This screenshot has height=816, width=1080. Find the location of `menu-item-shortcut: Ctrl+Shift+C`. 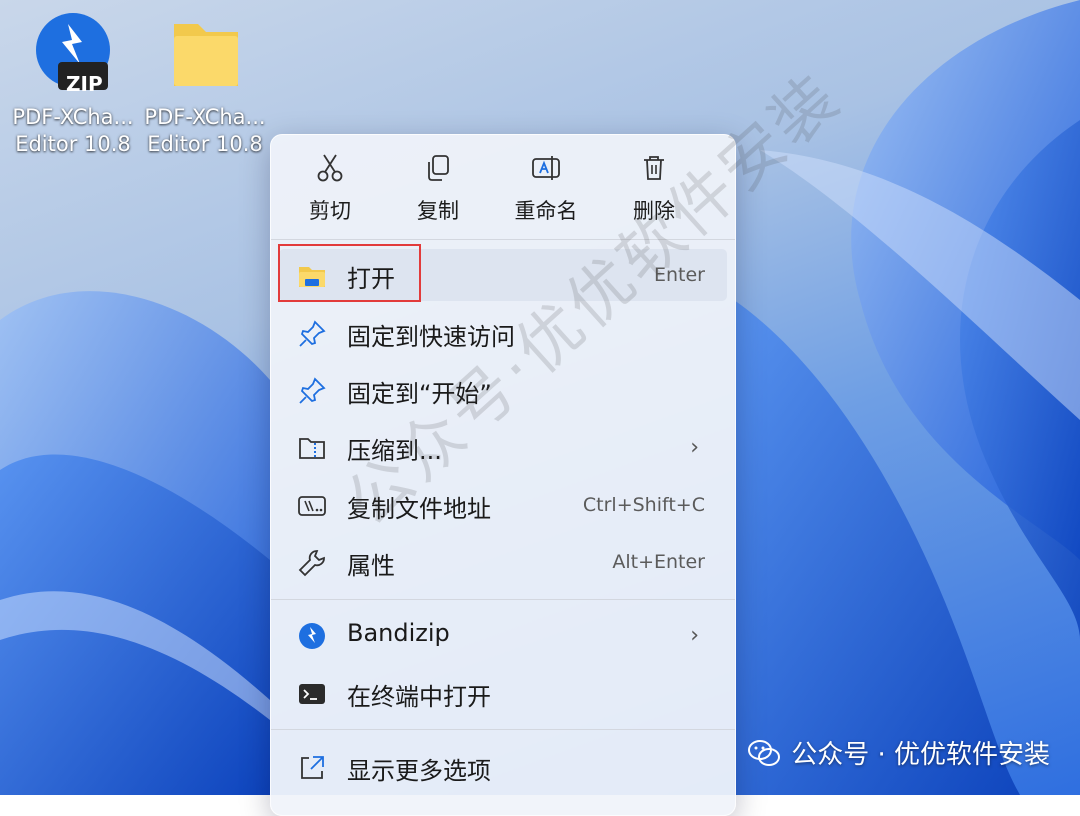

menu-item-shortcut: Ctrl+Shift+C is located at coordinates (643, 505).